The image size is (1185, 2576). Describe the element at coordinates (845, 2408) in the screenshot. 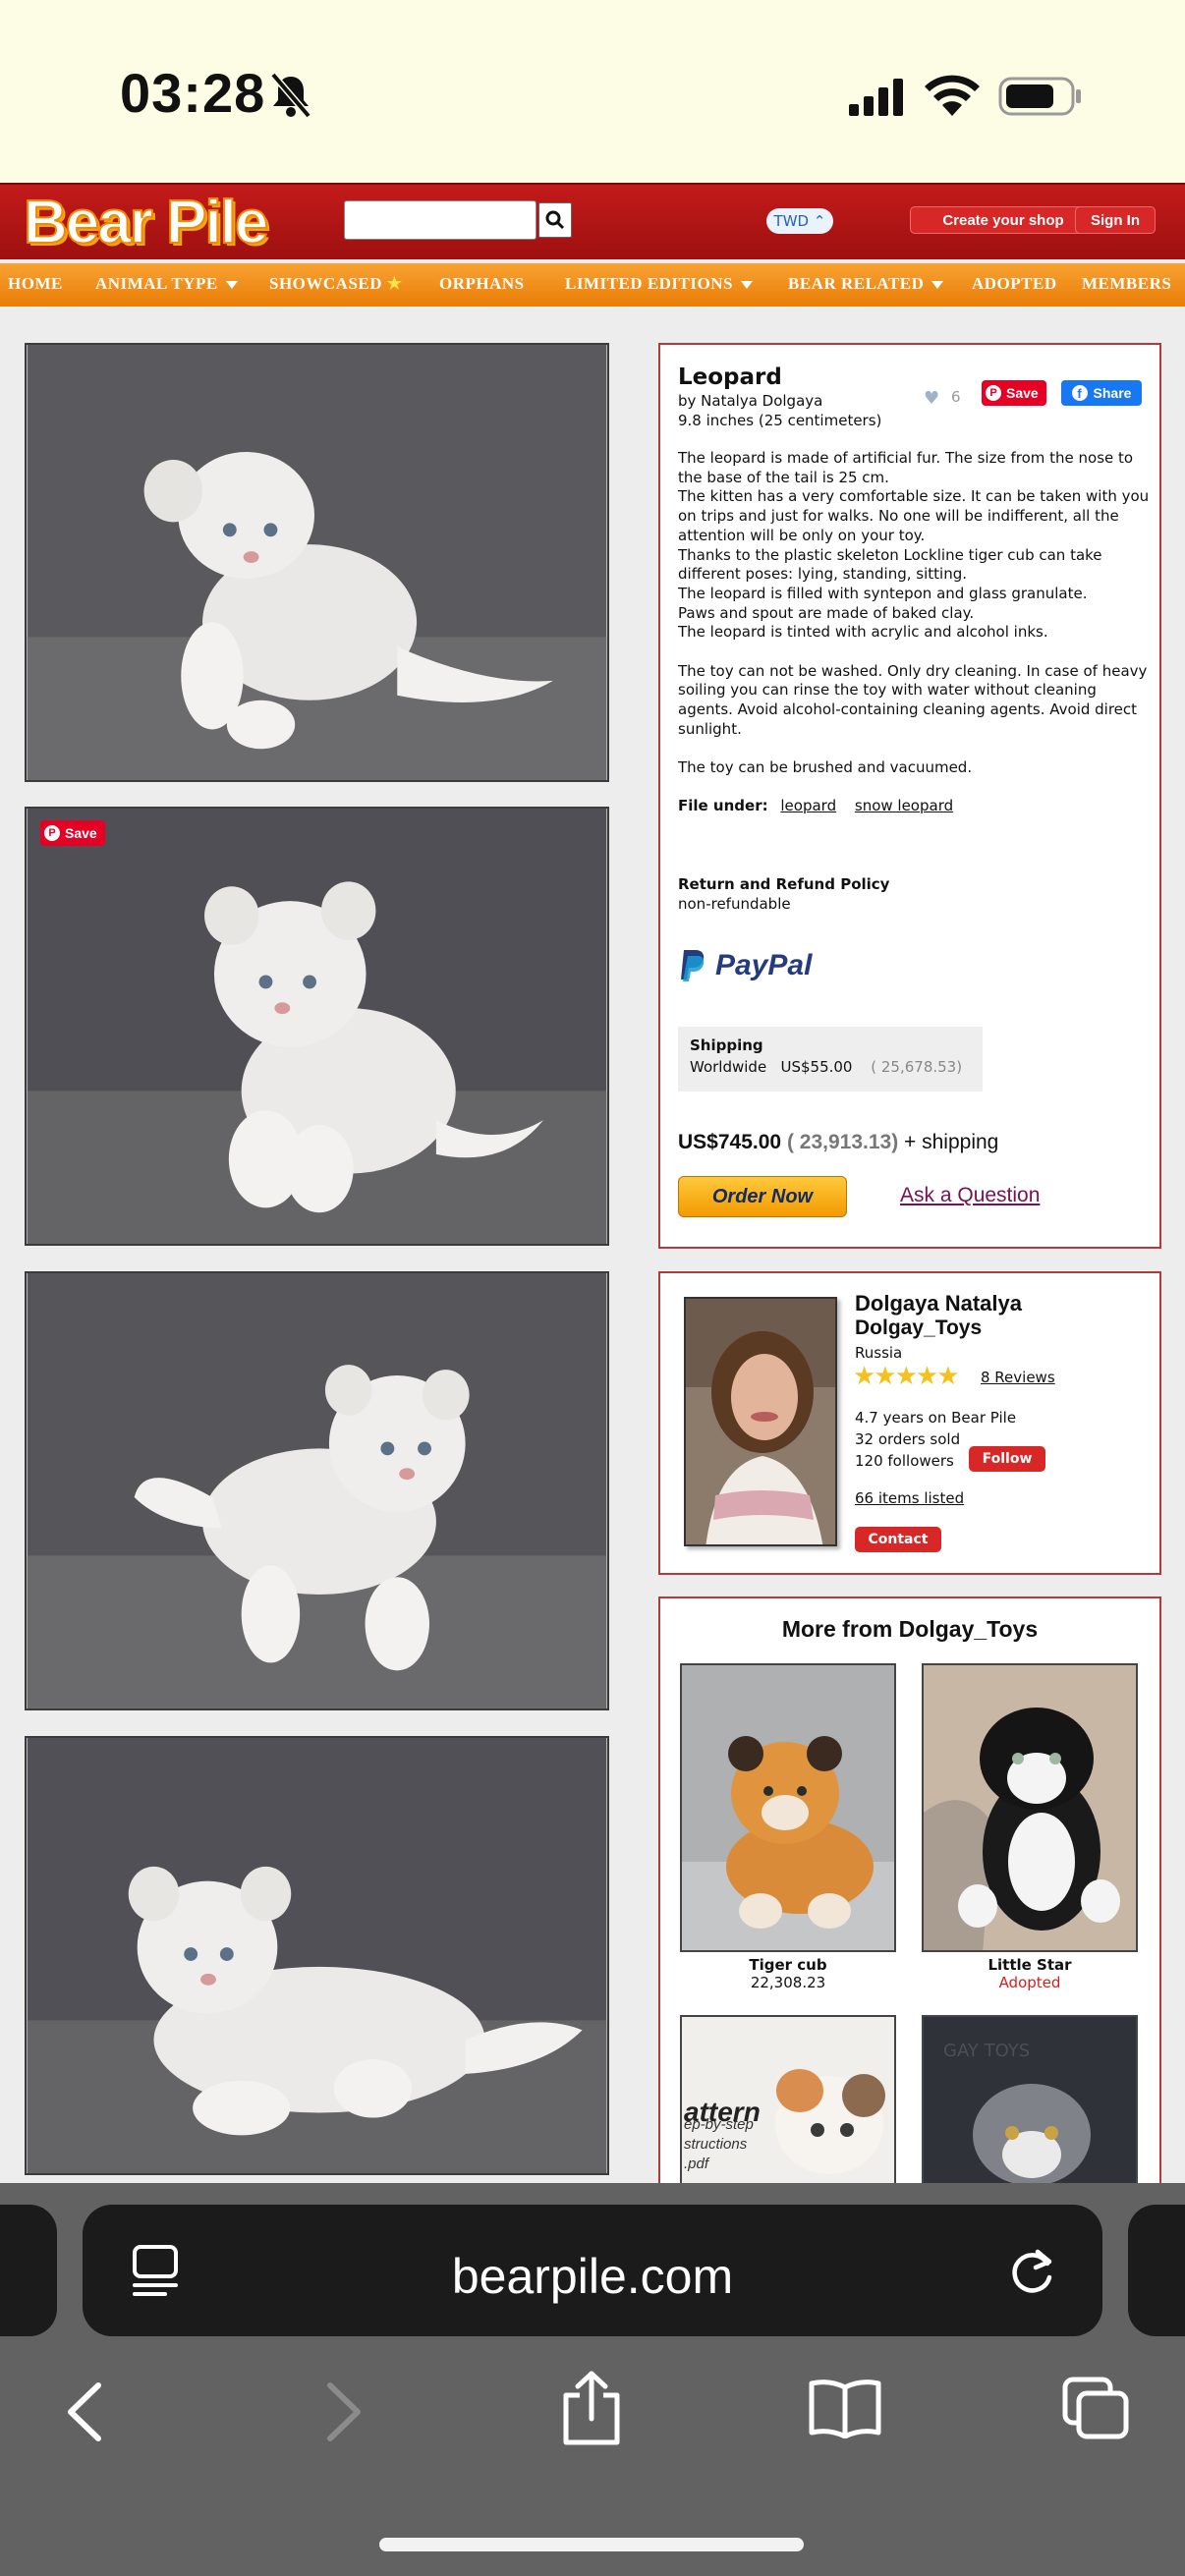

I see `bookmarks-icon` at that location.